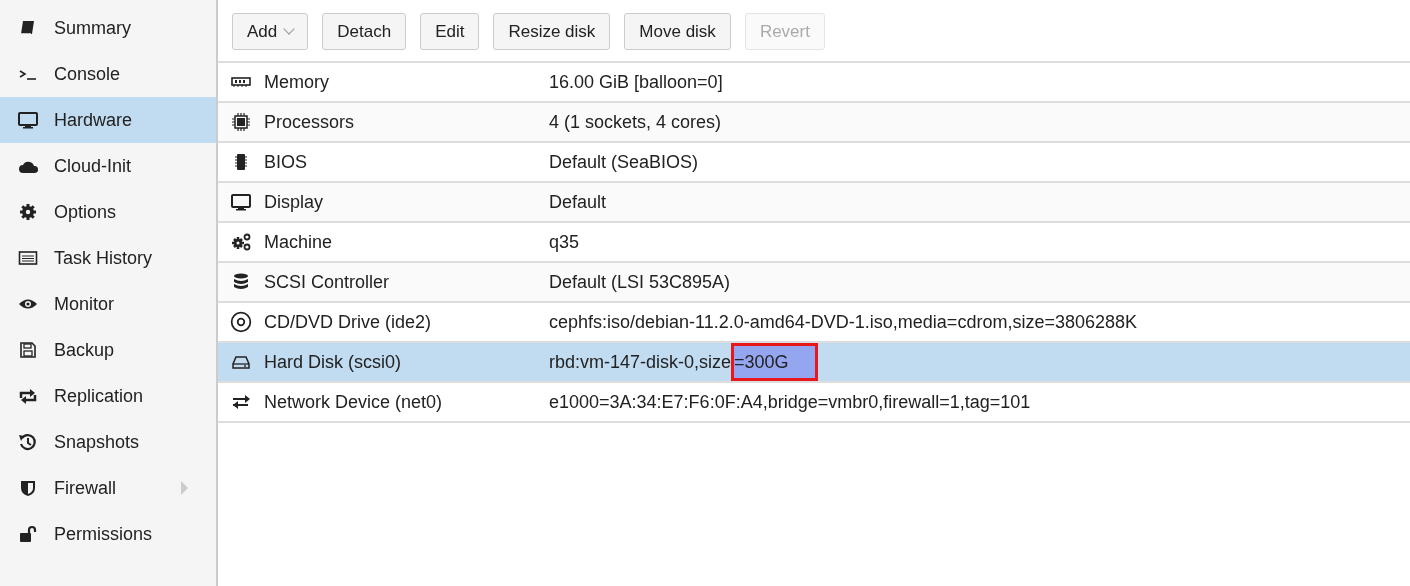 This screenshot has width=1410, height=586. What do you see at coordinates (108, 166) in the screenshot?
I see `sidebar-item: Cloud-Init` at bounding box center [108, 166].